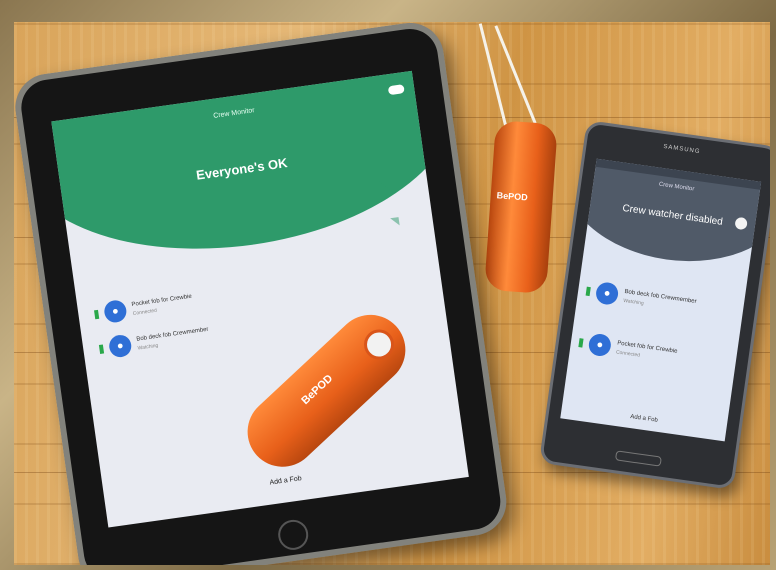 This screenshot has width=776, height=570. I want to click on add-fob-button: Add a Fob, so click(643, 418).